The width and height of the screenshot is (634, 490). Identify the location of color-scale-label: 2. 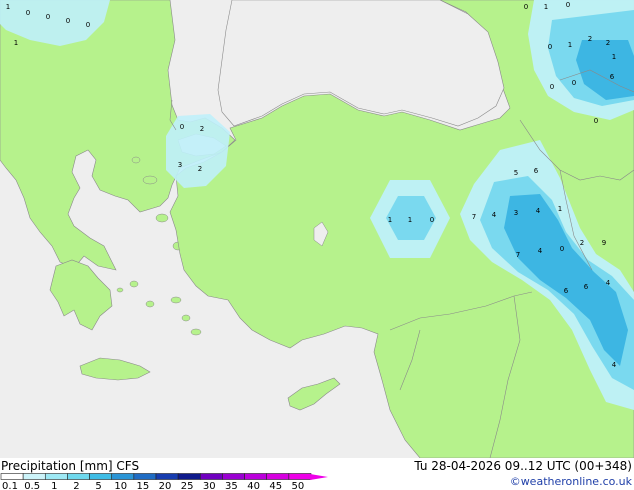
(76, 485).